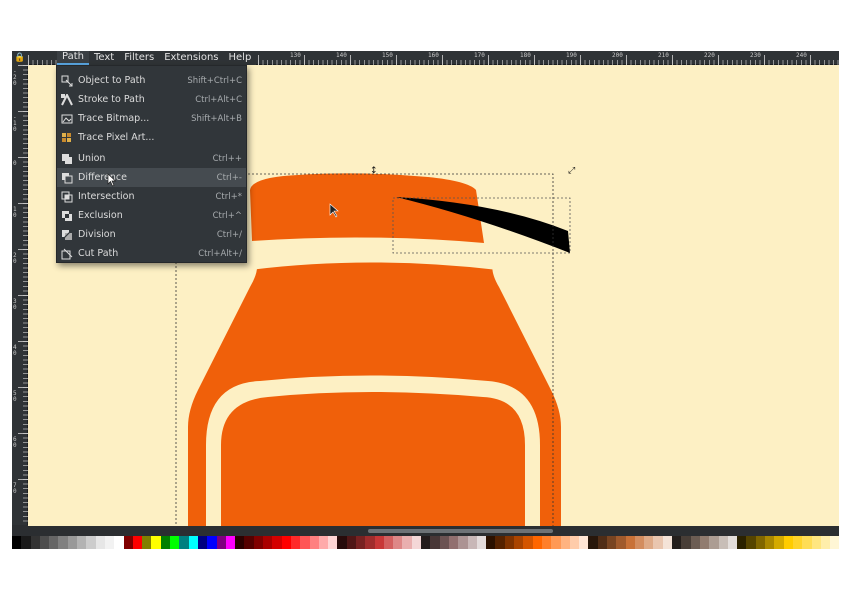  Describe the element at coordinates (151, 158) in the screenshot. I see `menu-item-union: Union Ctrl++` at that location.